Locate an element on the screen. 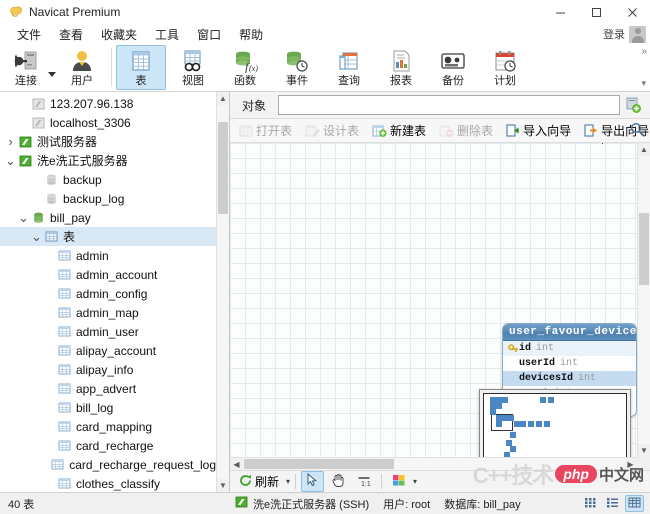  refresh-button: 刷新 is located at coordinates (259, 481).